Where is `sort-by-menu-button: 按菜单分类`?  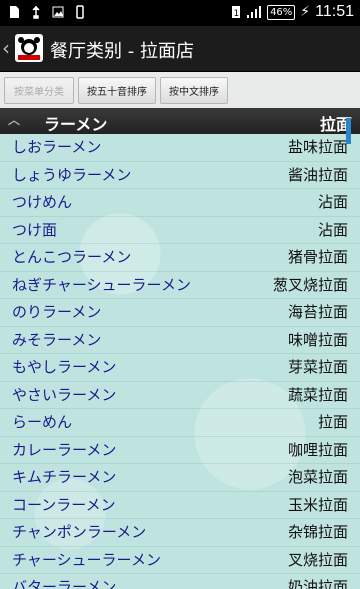
sort-by-menu-button: 按菜单分类 is located at coordinates (39, 90).